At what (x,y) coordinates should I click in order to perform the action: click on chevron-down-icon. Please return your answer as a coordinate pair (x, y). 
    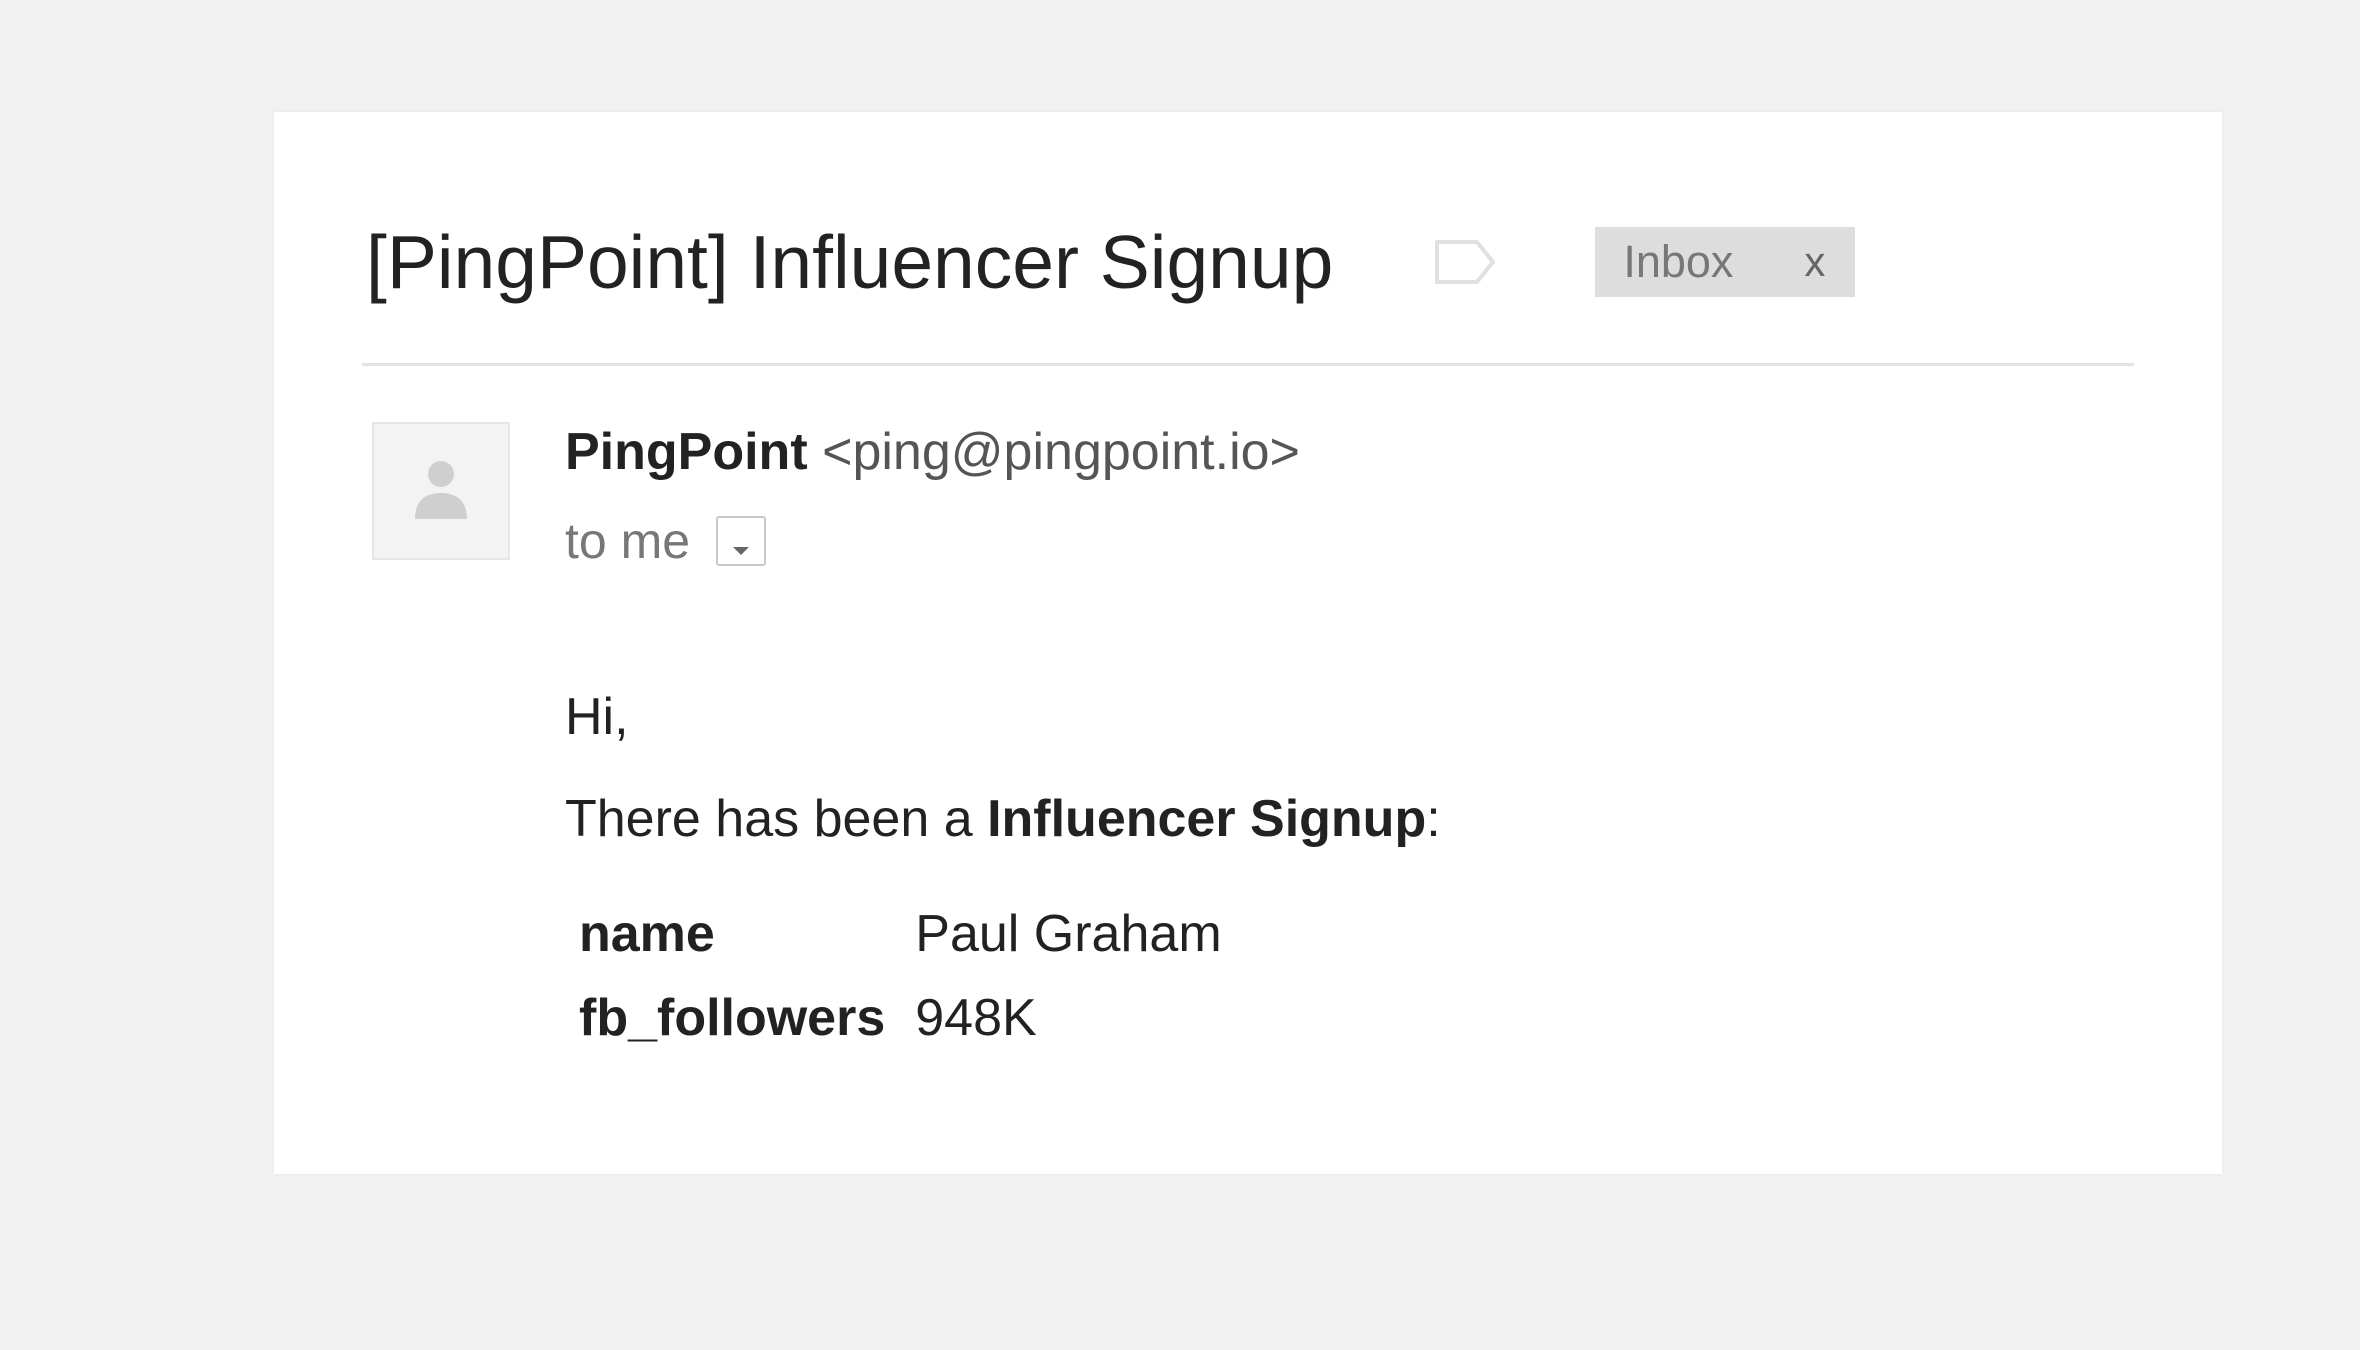
    Looking at the image, I should click on (741, 541).